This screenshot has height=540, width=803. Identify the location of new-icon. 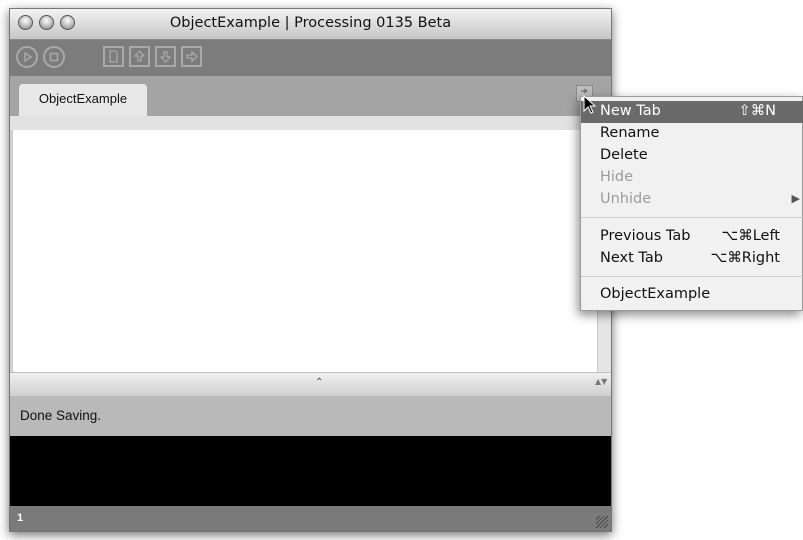
(113, 56).